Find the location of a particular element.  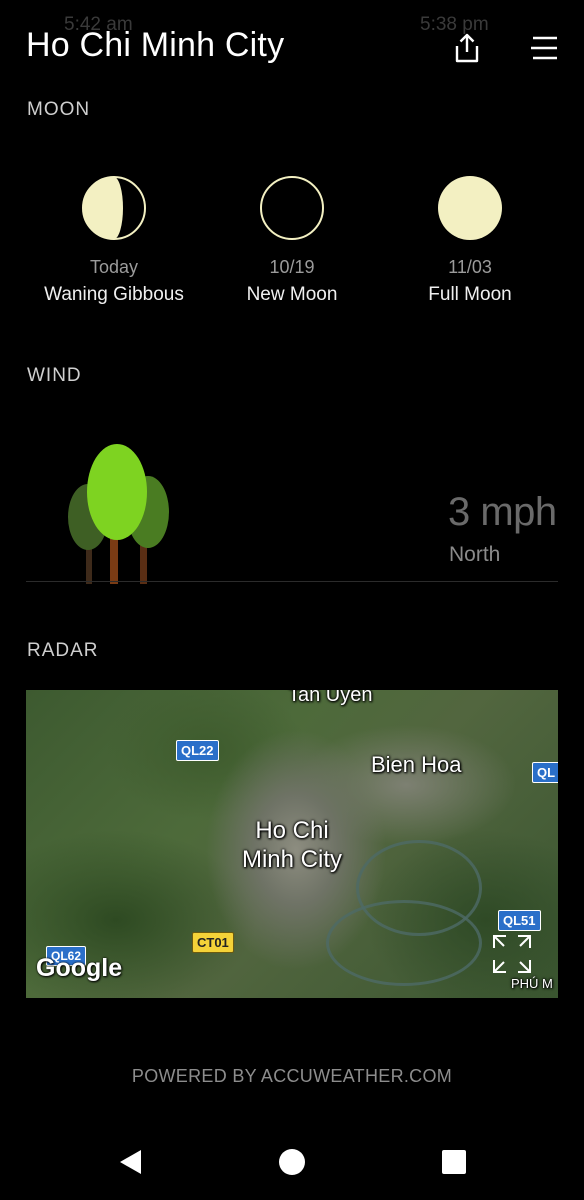

wind-section-label: WIND is located at coordinates (54, 375).